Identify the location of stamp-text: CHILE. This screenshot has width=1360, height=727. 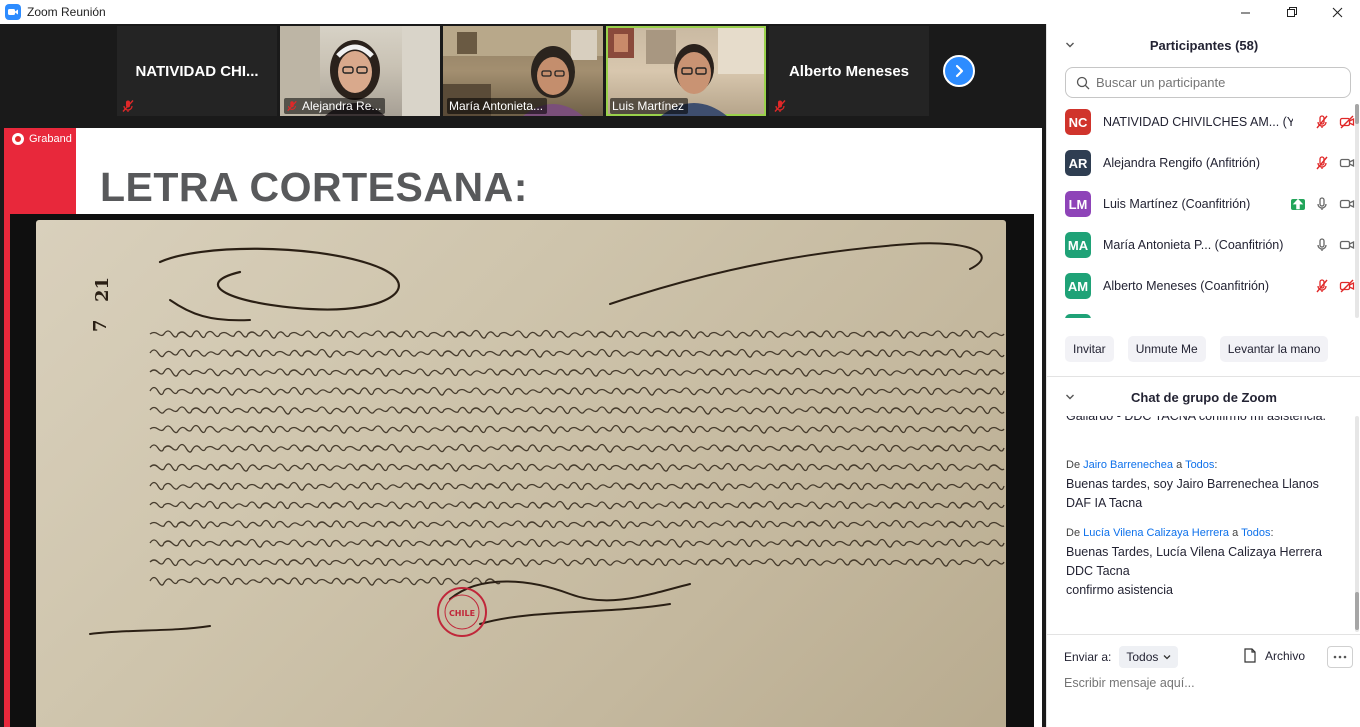
(462, 613).